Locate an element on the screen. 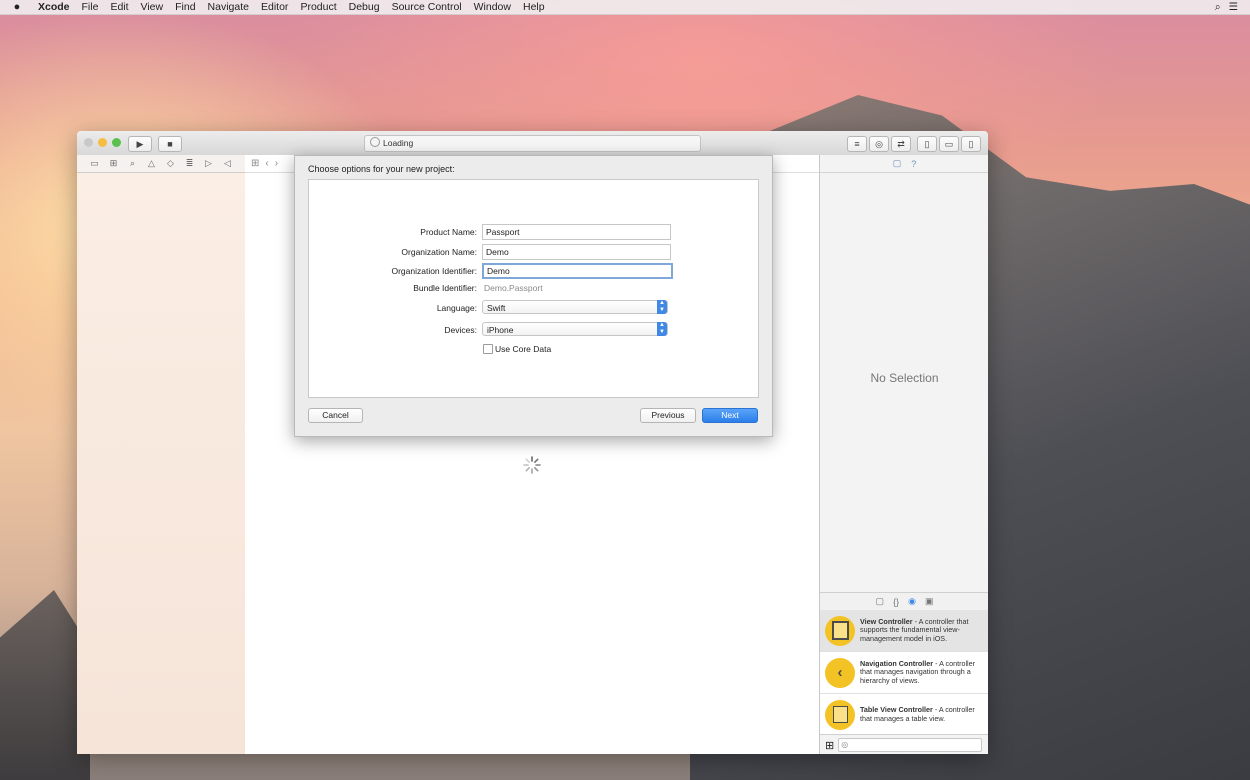  search-navigator-icon: ⌕ is located at coordinates (132, 163).